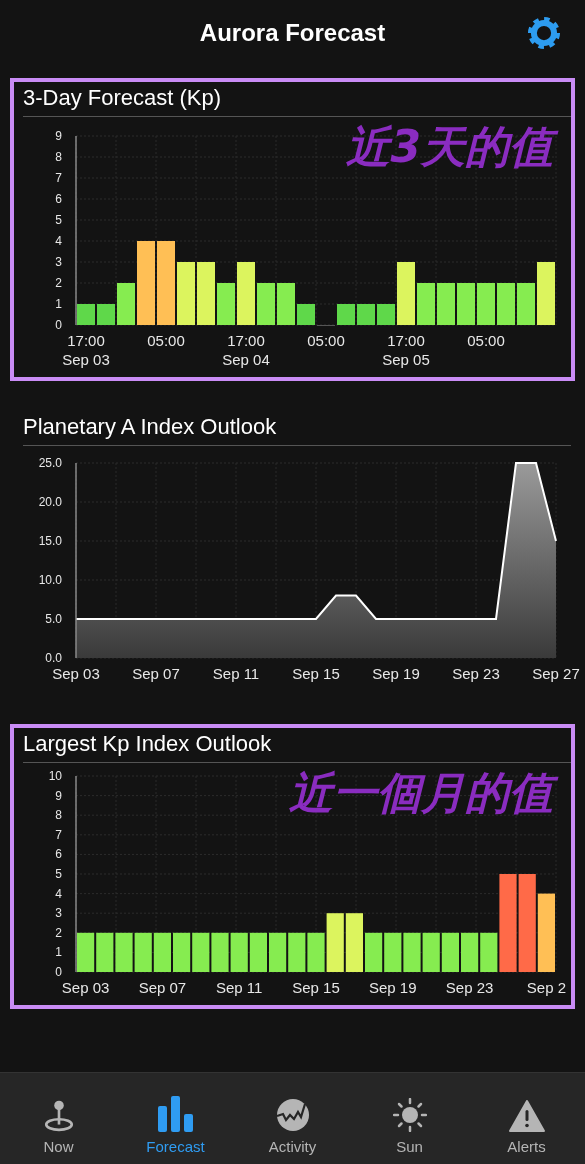  I want to click on tab: Forecast, so click(175, 1120).